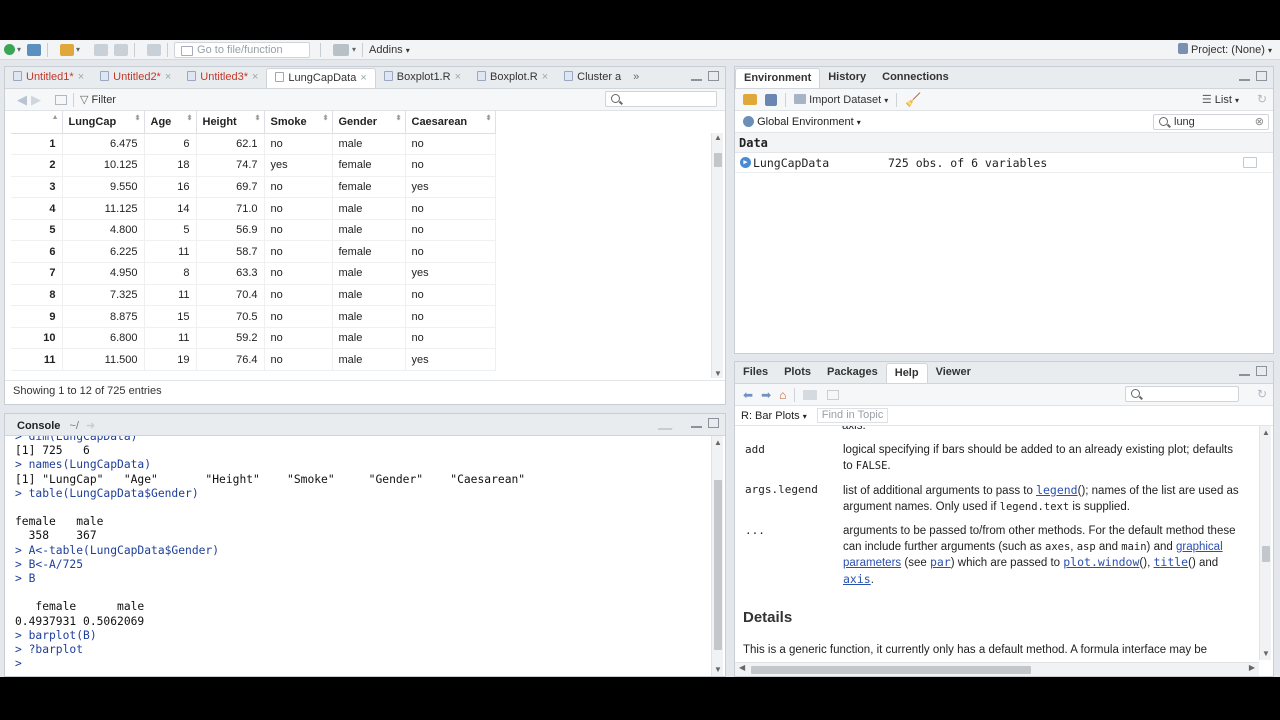  I want to click on table-row: 5 4.800 5 56.9 no male no, so click(253, 230).